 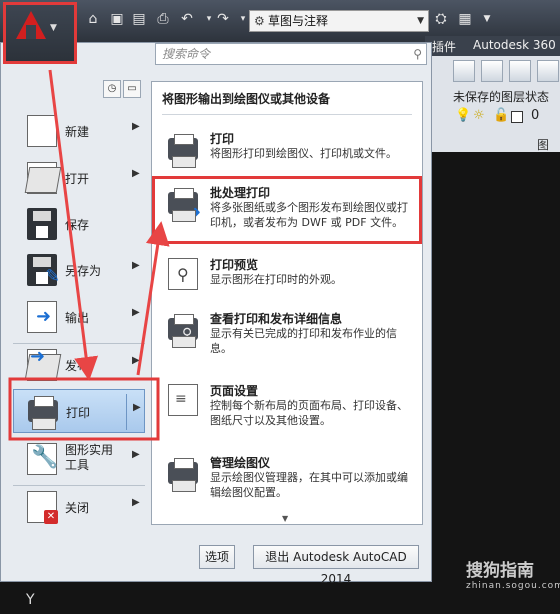 I want to click on page-setup-icon: ≡, so click(x=183, y=400).